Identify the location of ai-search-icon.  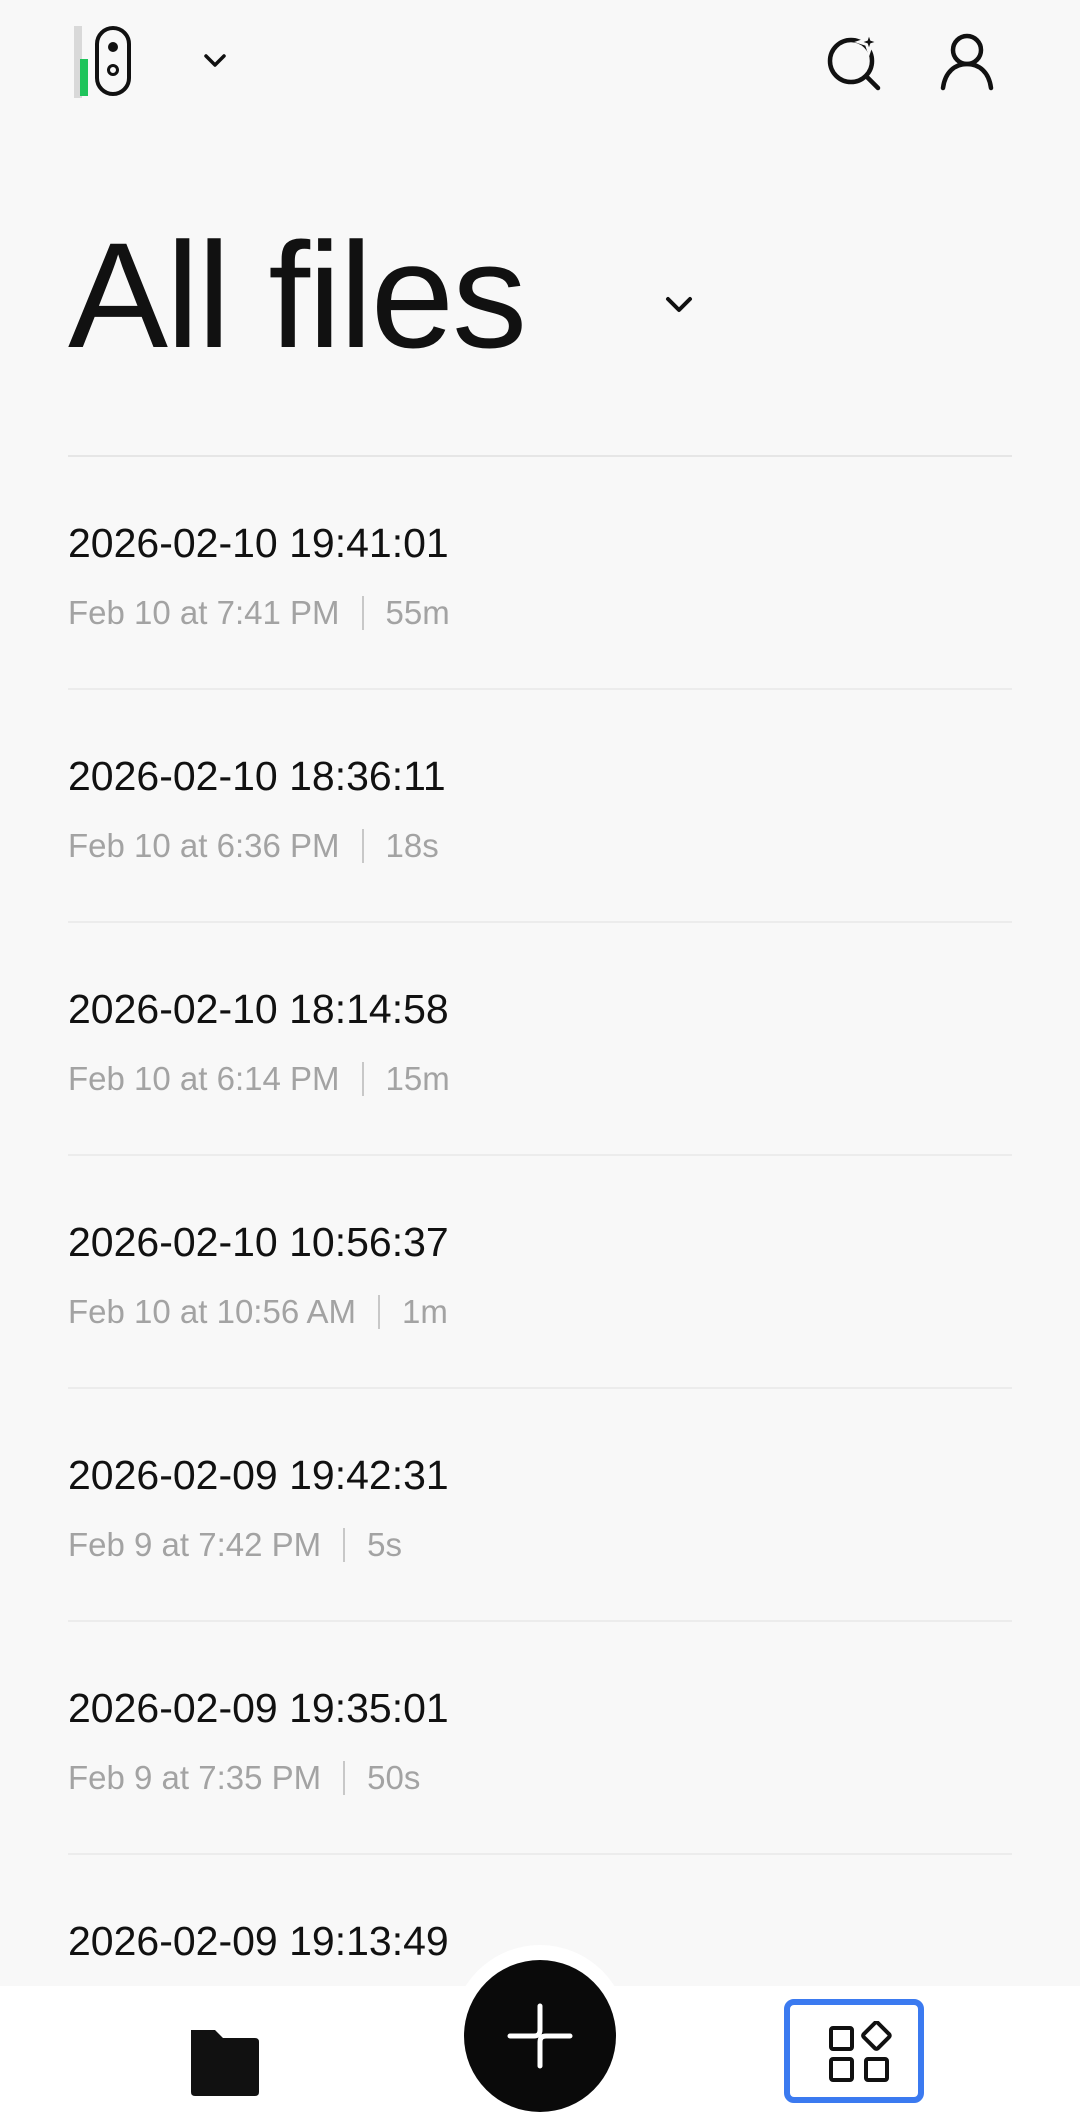
(855, 59).